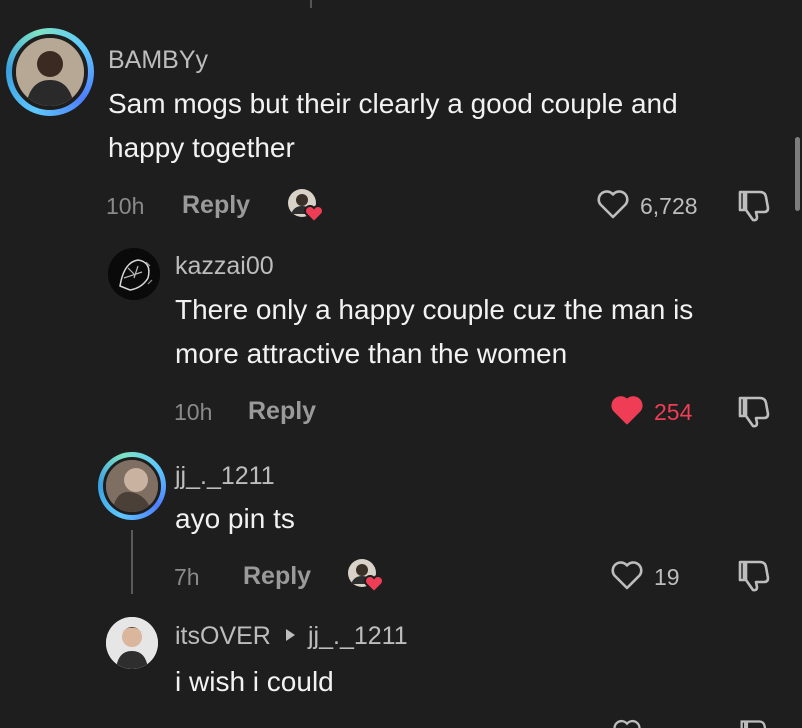 Image resolution: width=802 pixels, height=728 pixels. I want to click on comment-text-line: i wish i could, so click(254, 681).